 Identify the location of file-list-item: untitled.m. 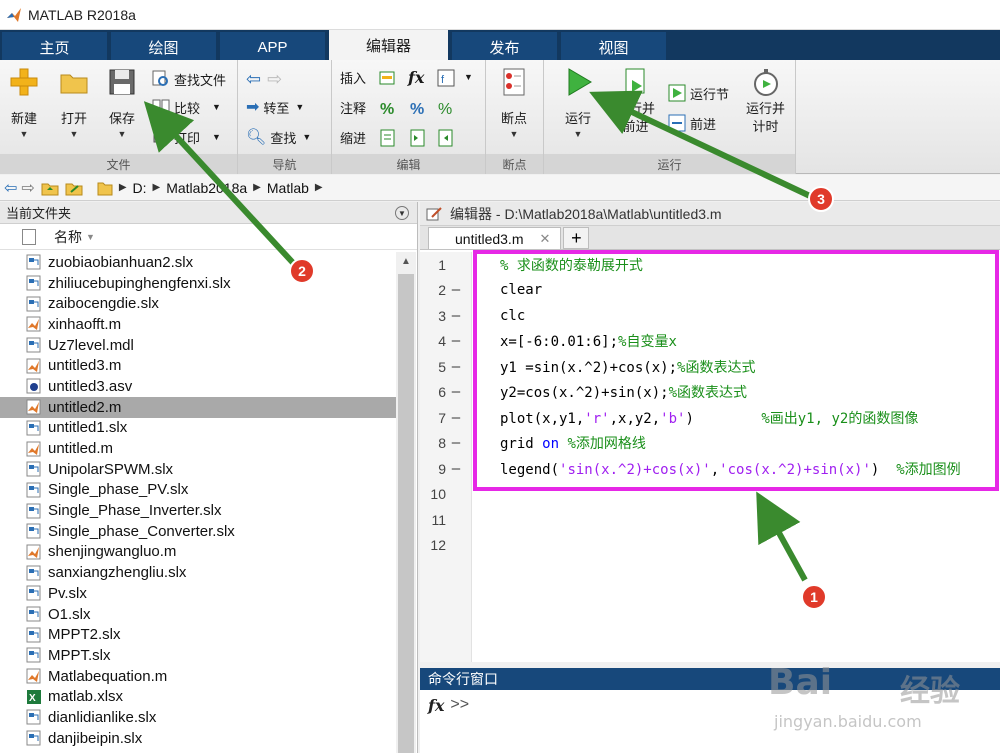
(198, 448).